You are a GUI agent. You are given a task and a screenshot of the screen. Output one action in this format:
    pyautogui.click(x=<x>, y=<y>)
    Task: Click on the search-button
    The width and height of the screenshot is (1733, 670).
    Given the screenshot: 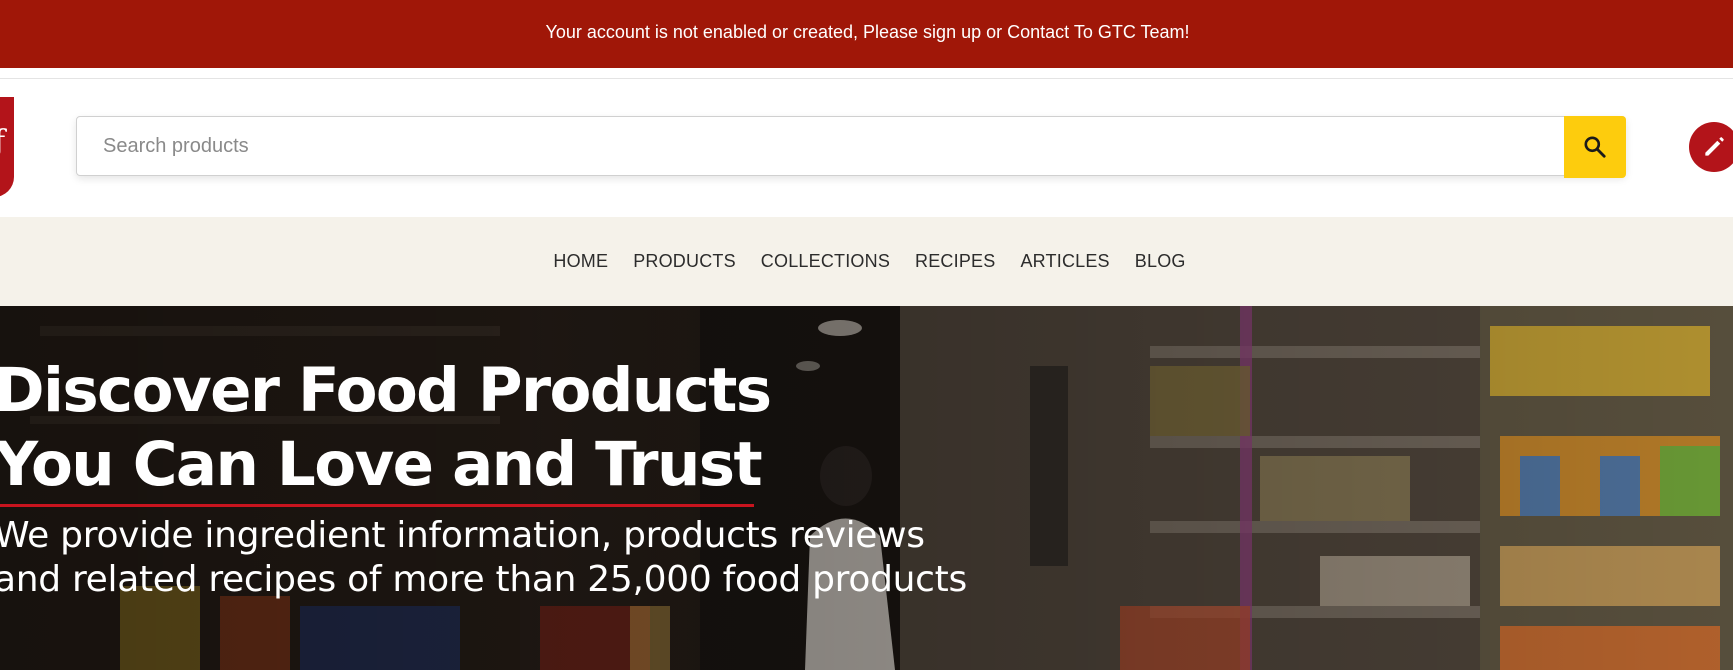 What is the action you would take?
    pyautogui.click(x=1595, y=147)
    